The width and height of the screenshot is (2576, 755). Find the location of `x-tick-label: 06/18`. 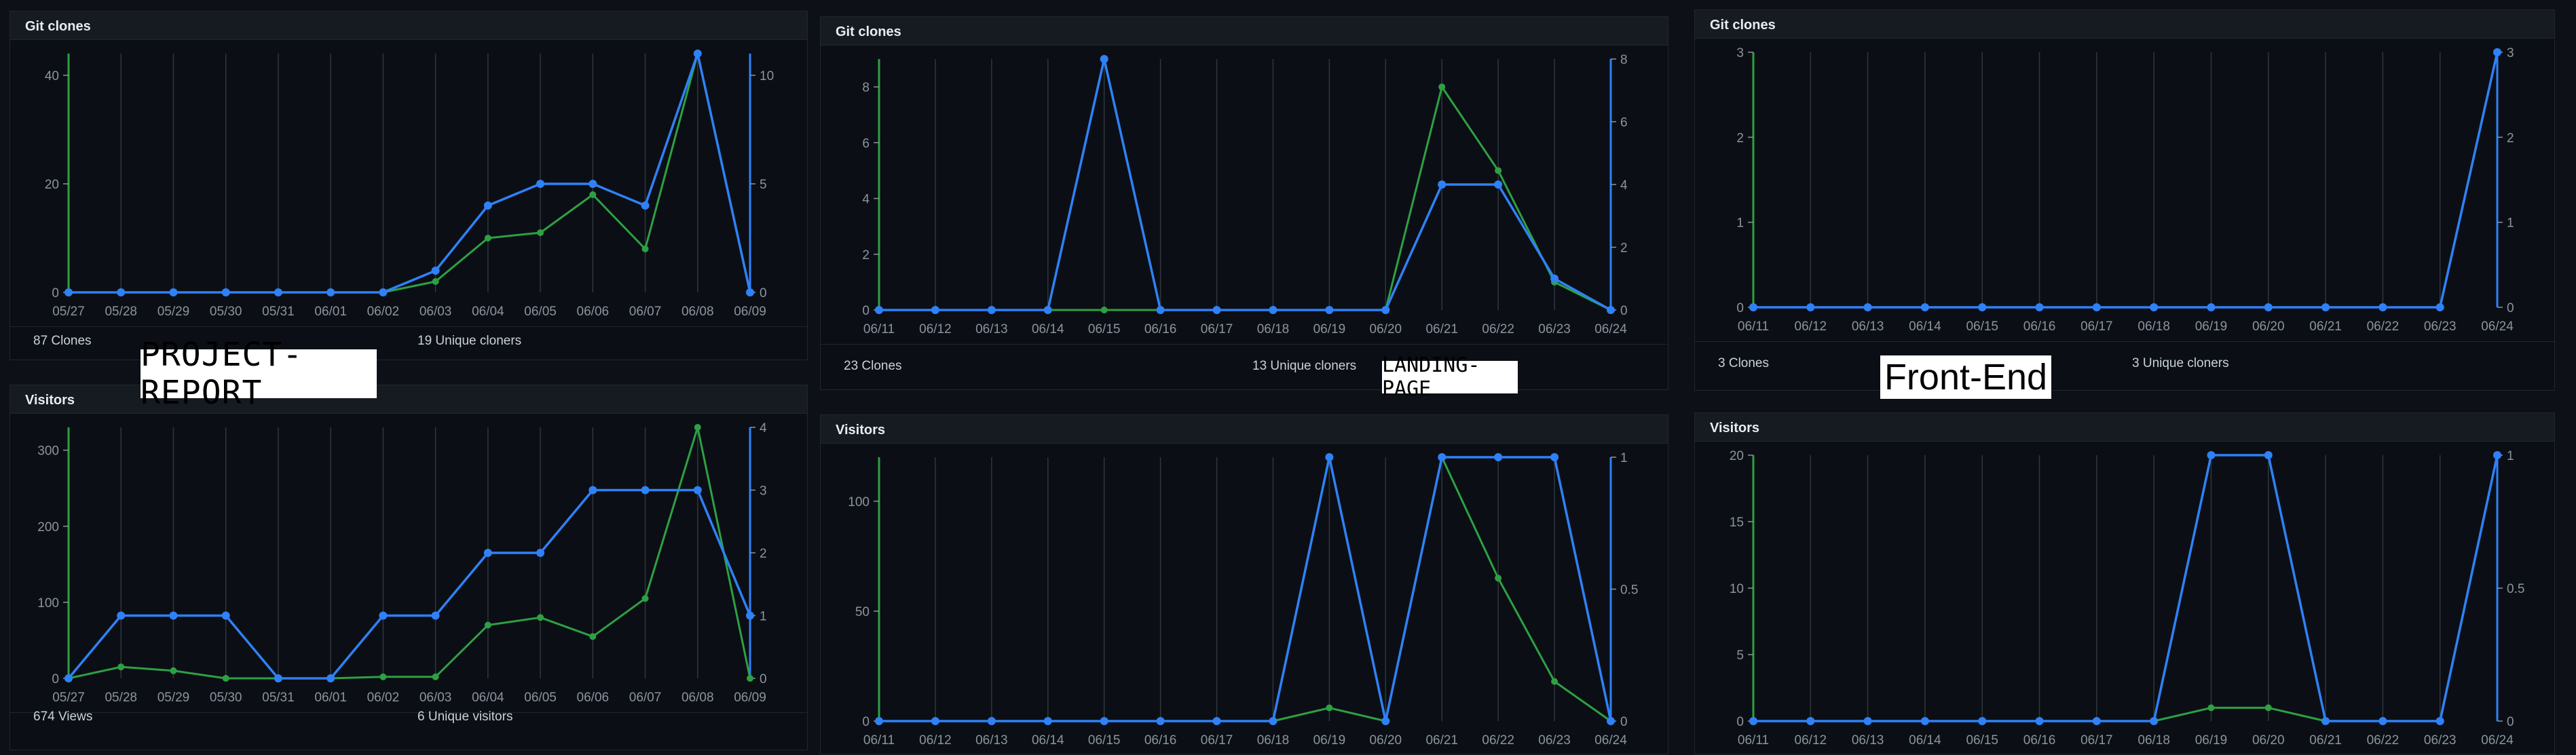

x-tick-label: 06/18 is located at coordinates (2154, 740).